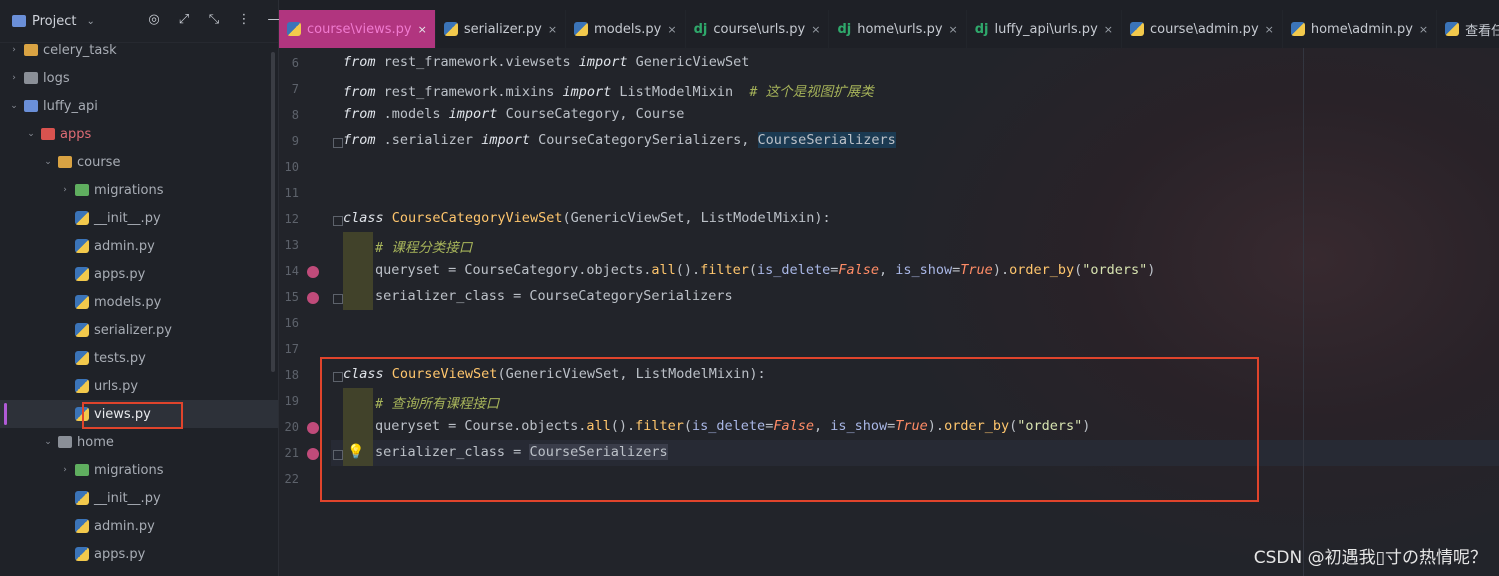 The height and width of the screenshot is (576, 1499). Describe the element at coordinates (99, 162) in the screenshot. I see `tree-item-label: course` at that location.